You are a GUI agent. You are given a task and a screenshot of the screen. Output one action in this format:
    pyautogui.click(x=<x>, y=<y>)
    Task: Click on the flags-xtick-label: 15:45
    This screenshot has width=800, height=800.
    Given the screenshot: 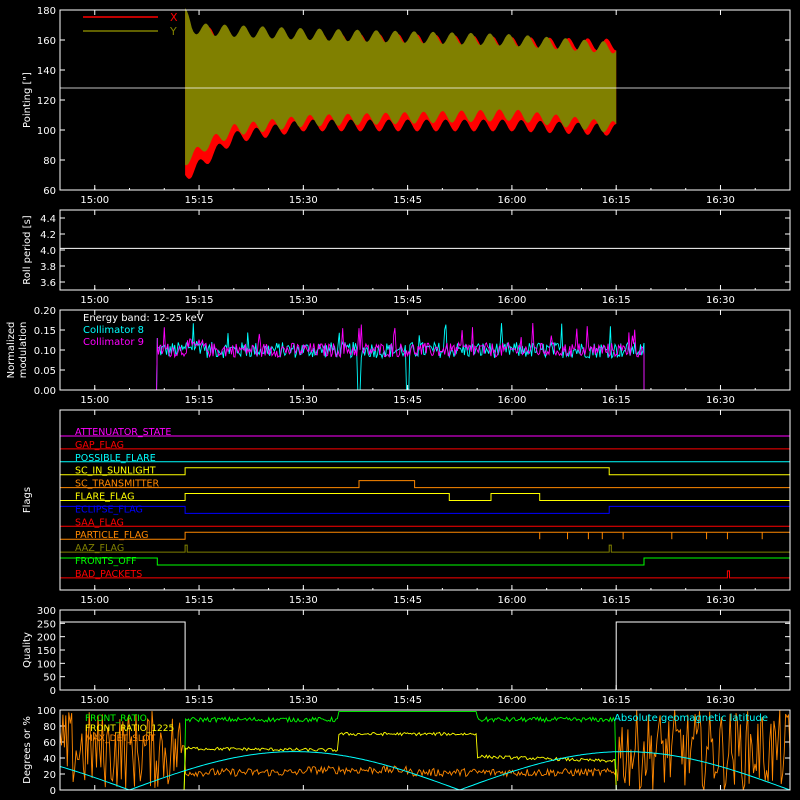 What is the action you would take?
    pyautogui.click(x=407, y=600)
    